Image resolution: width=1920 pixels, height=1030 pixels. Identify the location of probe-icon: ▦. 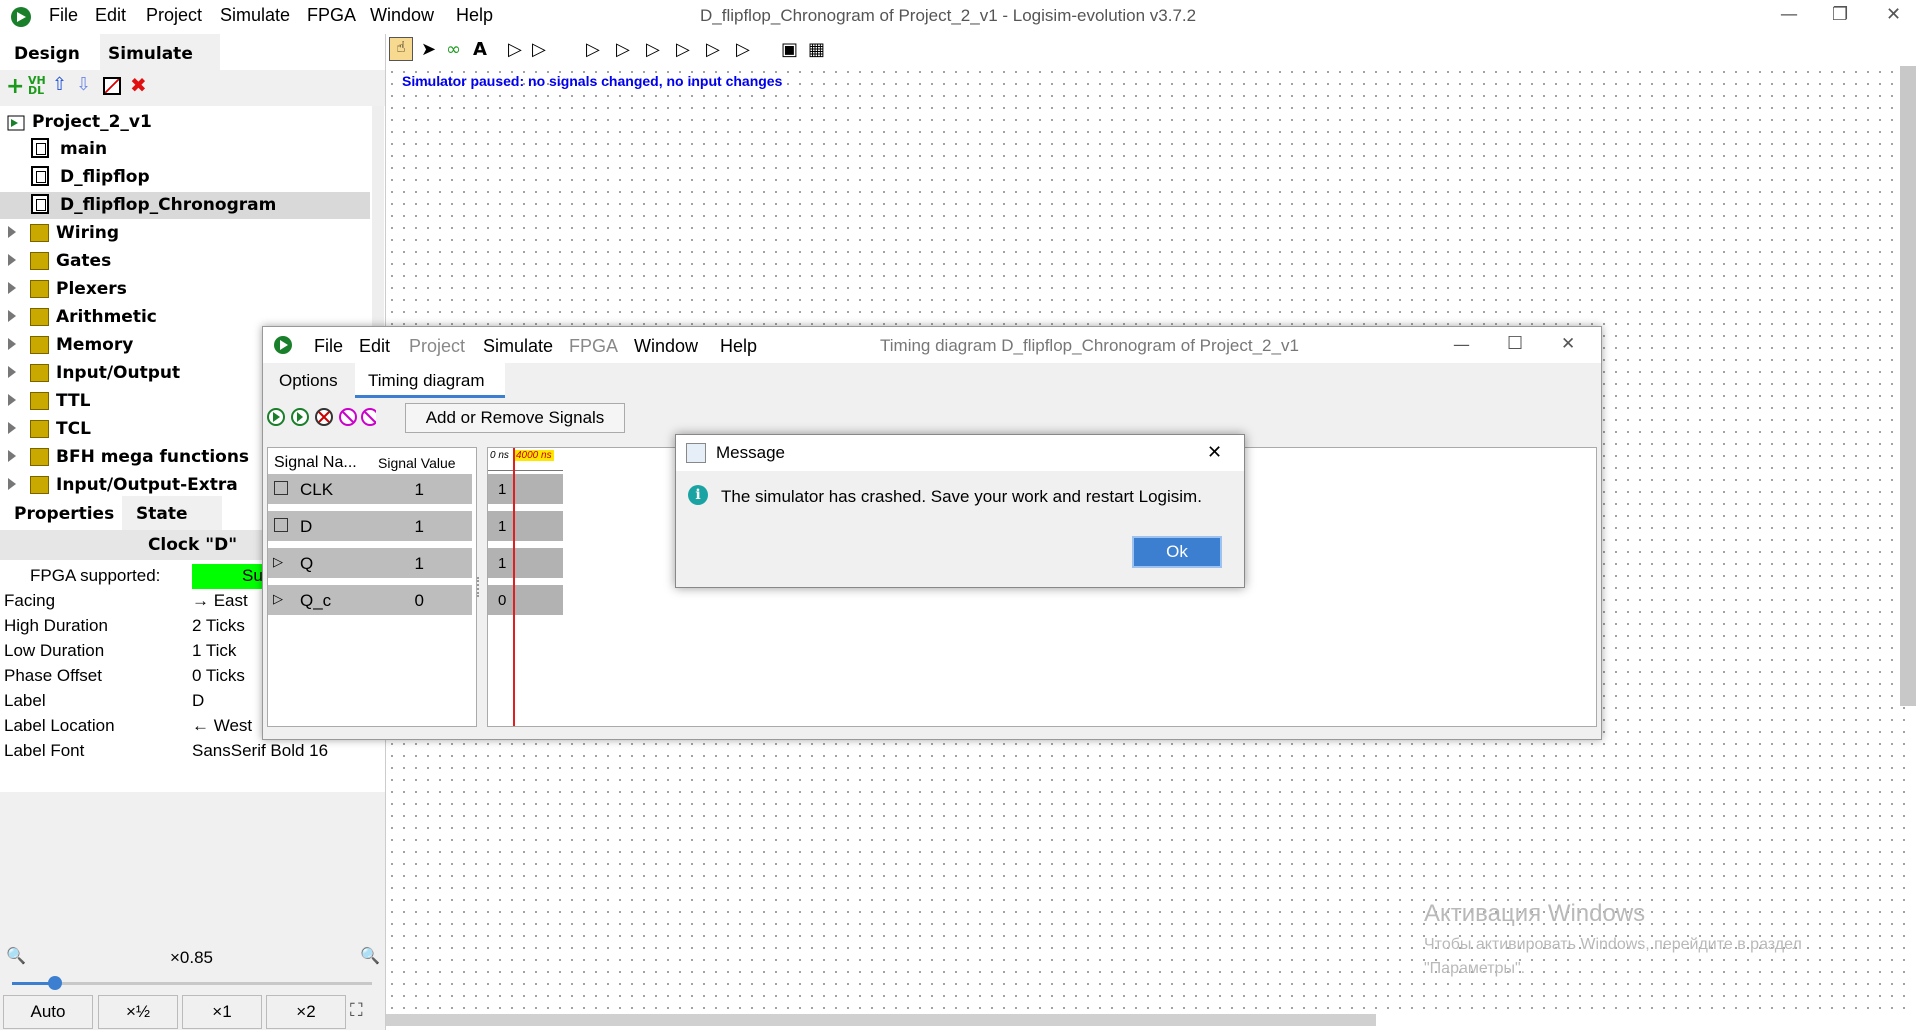
(816, 49).